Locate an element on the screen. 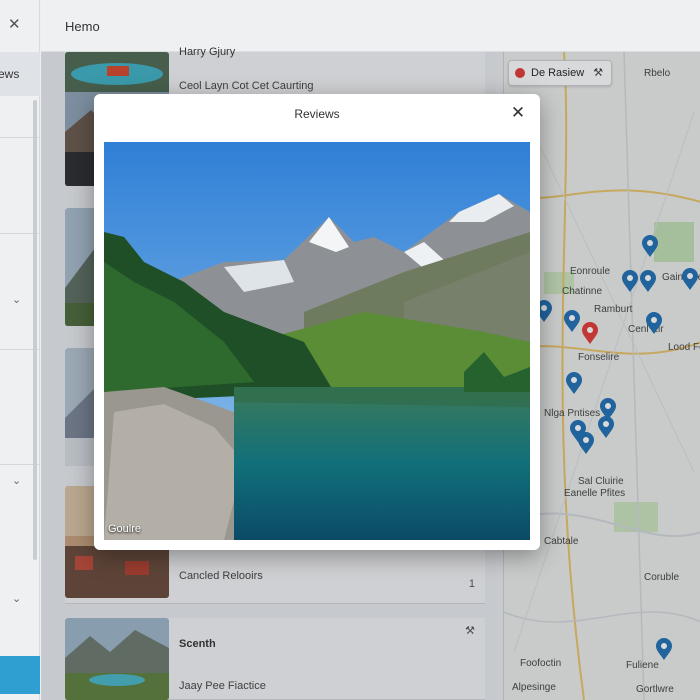 This screenshot has width=700, height=700. top-header: Hemo is located at coordinates (370, 26).